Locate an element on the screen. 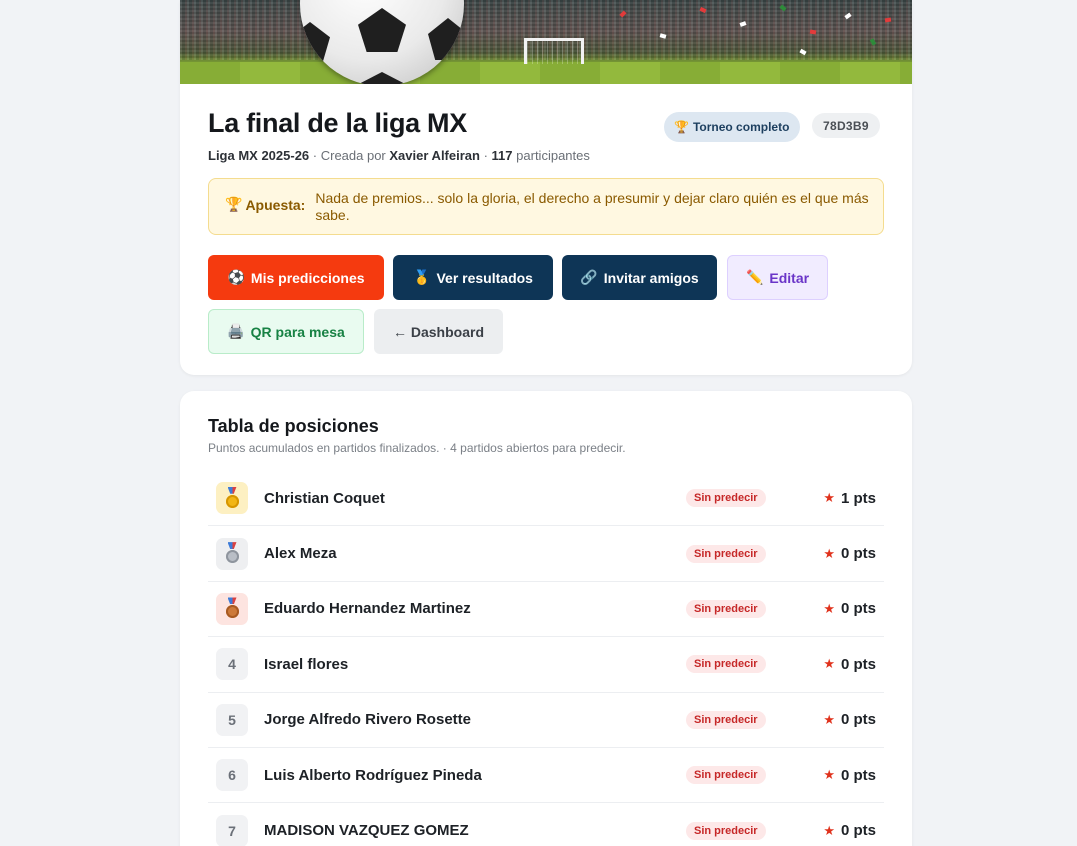 The height and width of the screenshot is (846, 1077). rank-badge: 4 is located at coordinates (232, 664).